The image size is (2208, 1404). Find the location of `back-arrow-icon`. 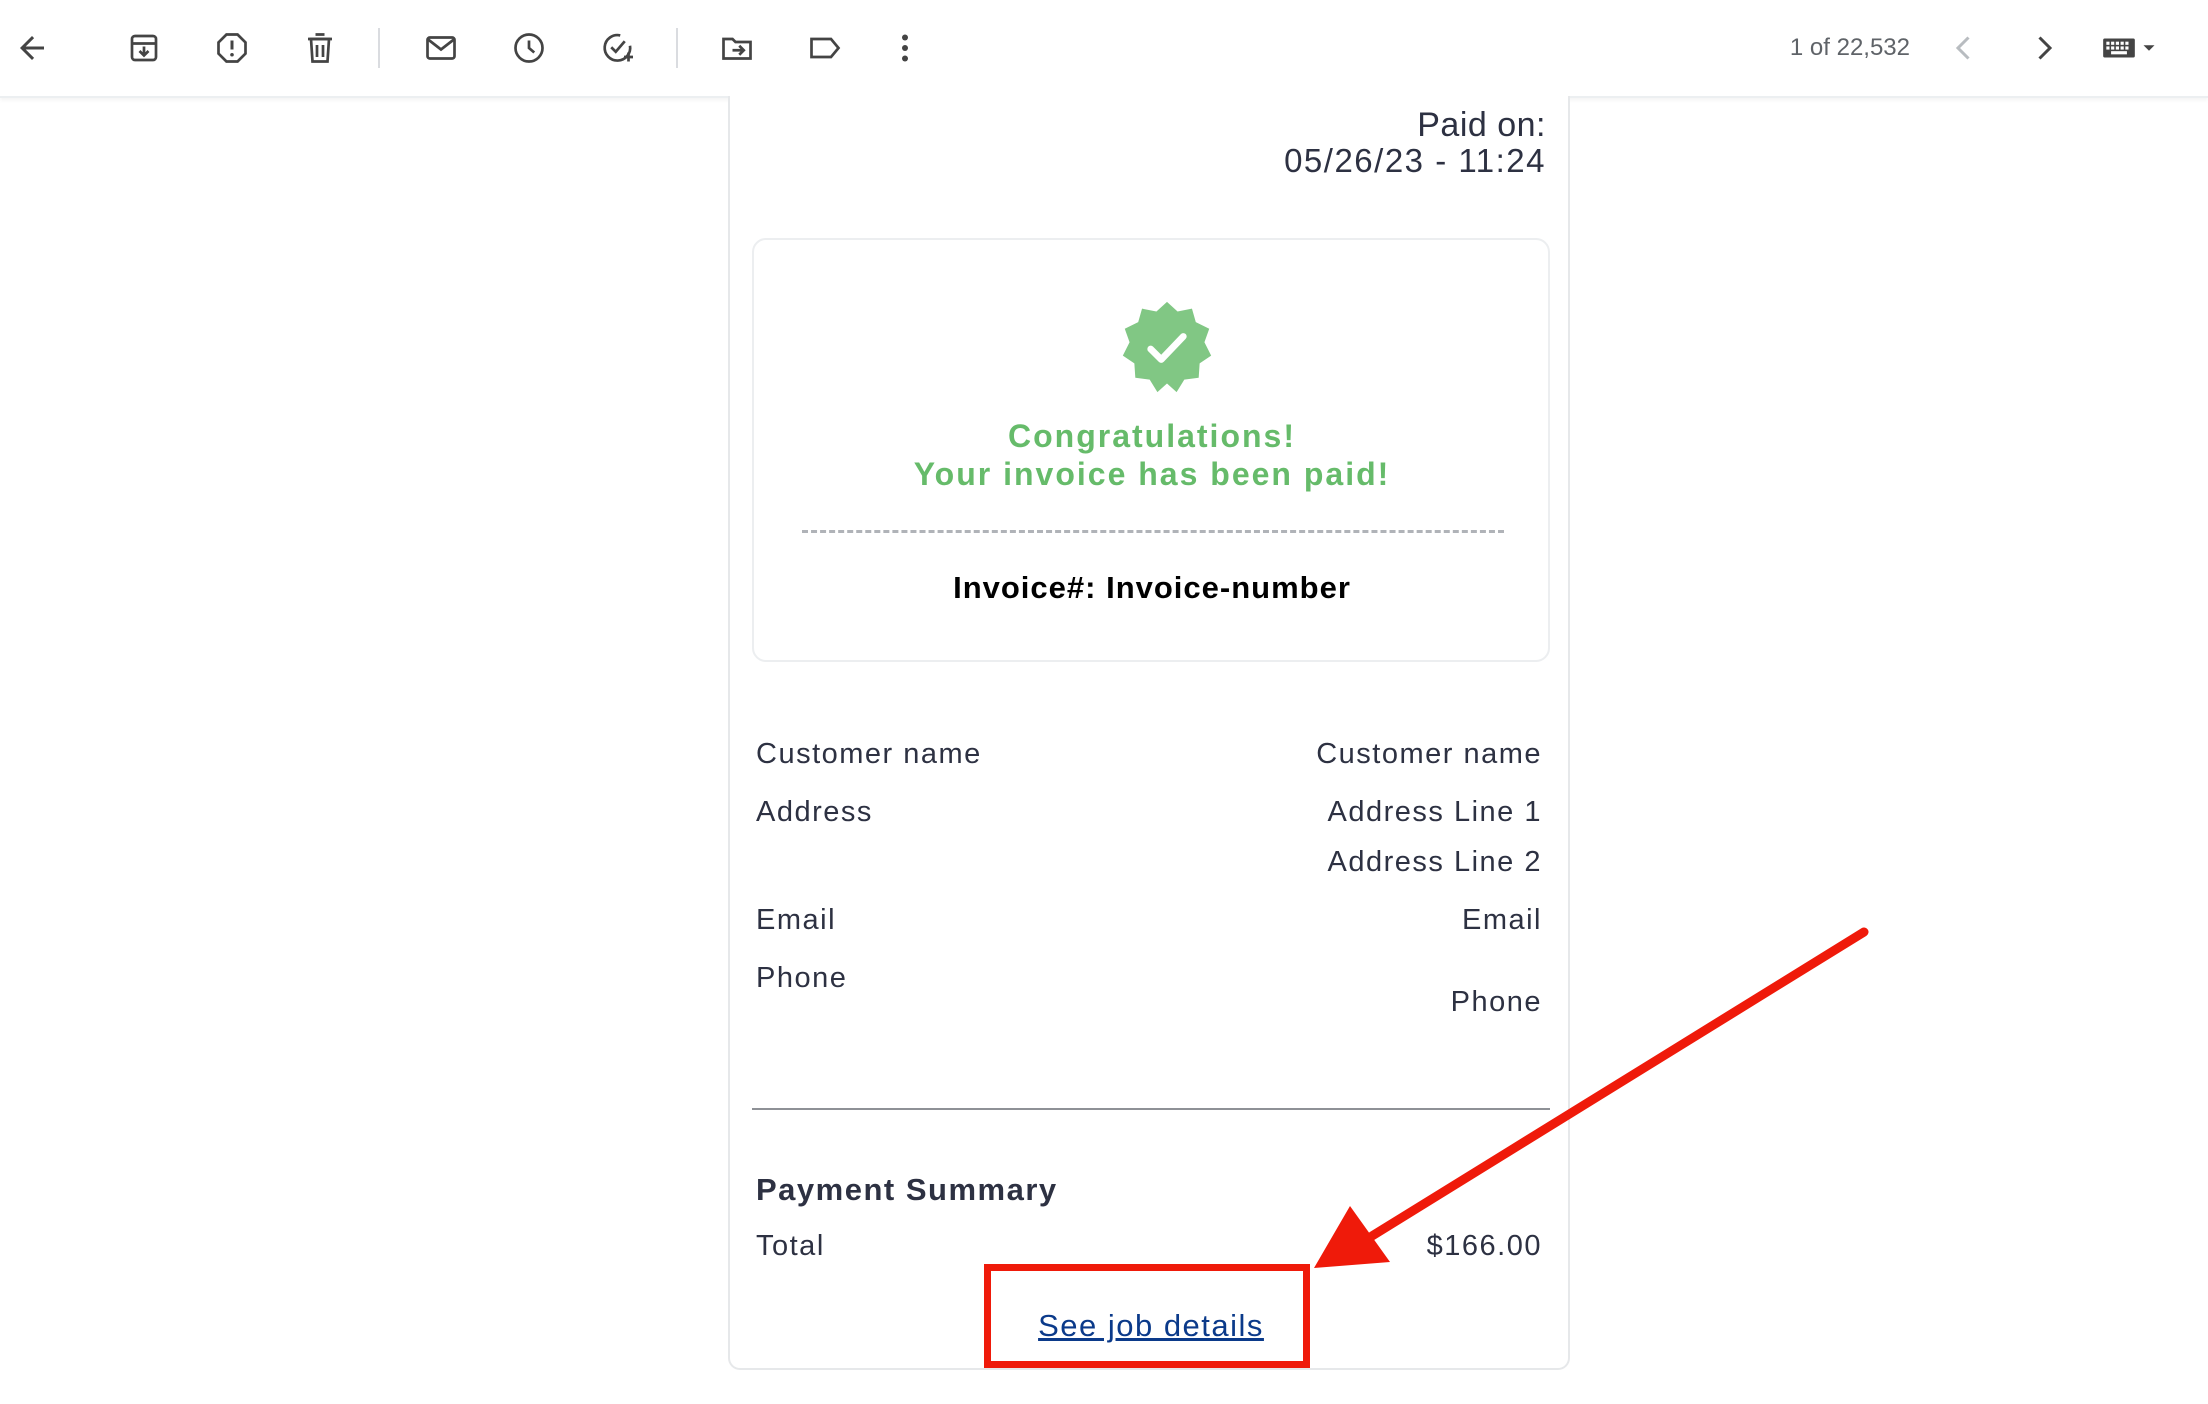

back-arrow-icon is located at coordinates (32, 48).